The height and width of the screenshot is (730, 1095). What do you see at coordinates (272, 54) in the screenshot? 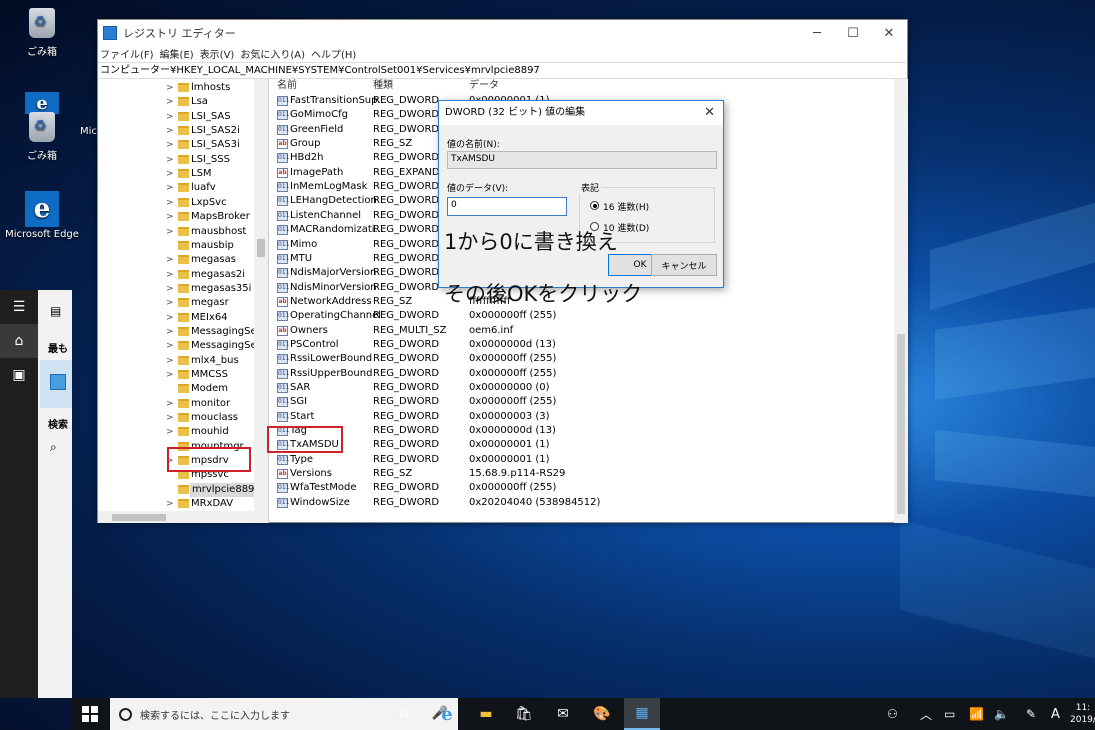
I see `menu-favorites: お気に入り(A)` at bounding box center [272, 54].